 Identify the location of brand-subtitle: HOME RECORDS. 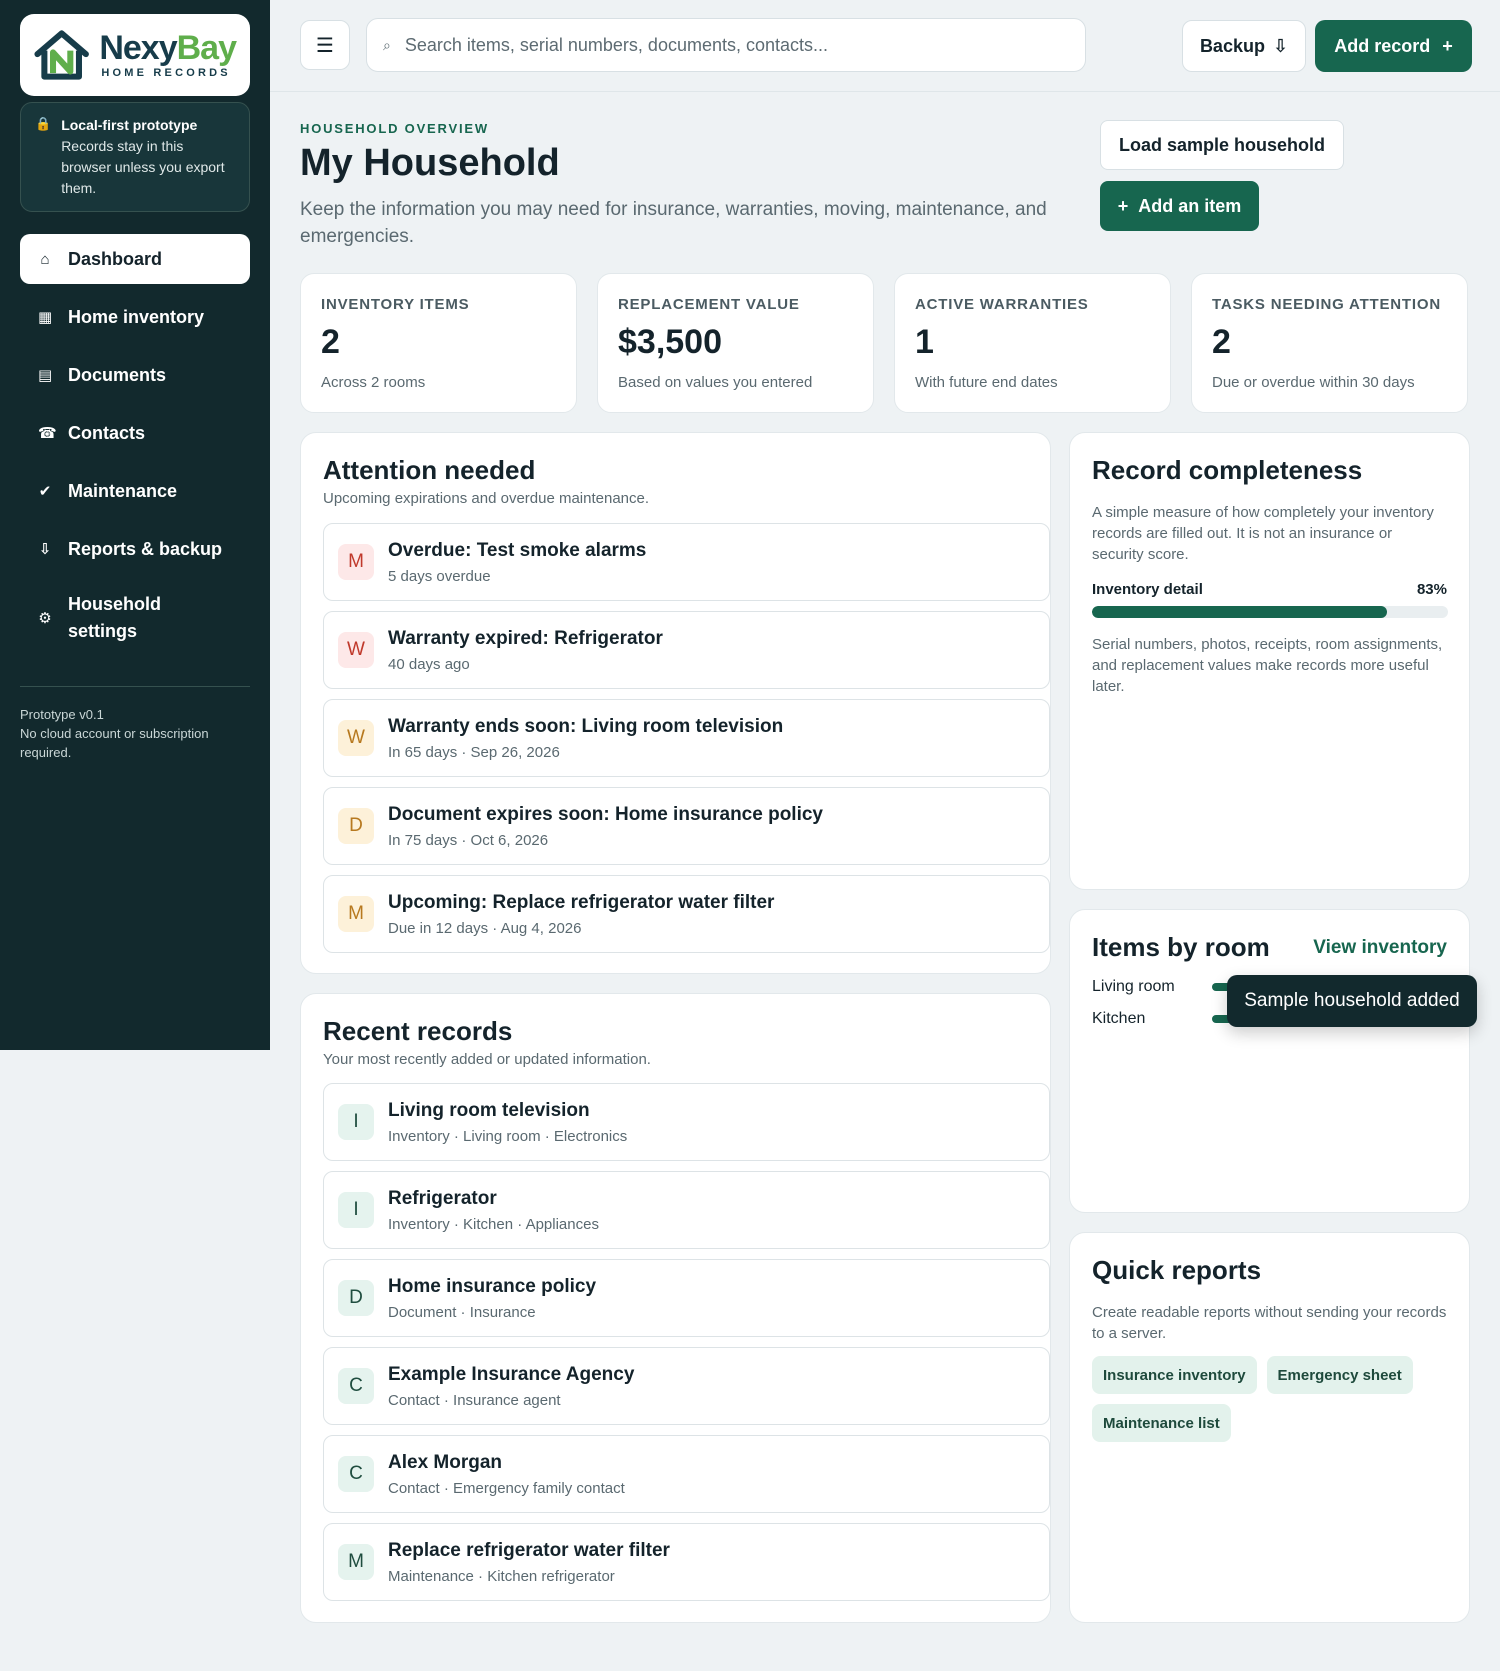
(166, 73).